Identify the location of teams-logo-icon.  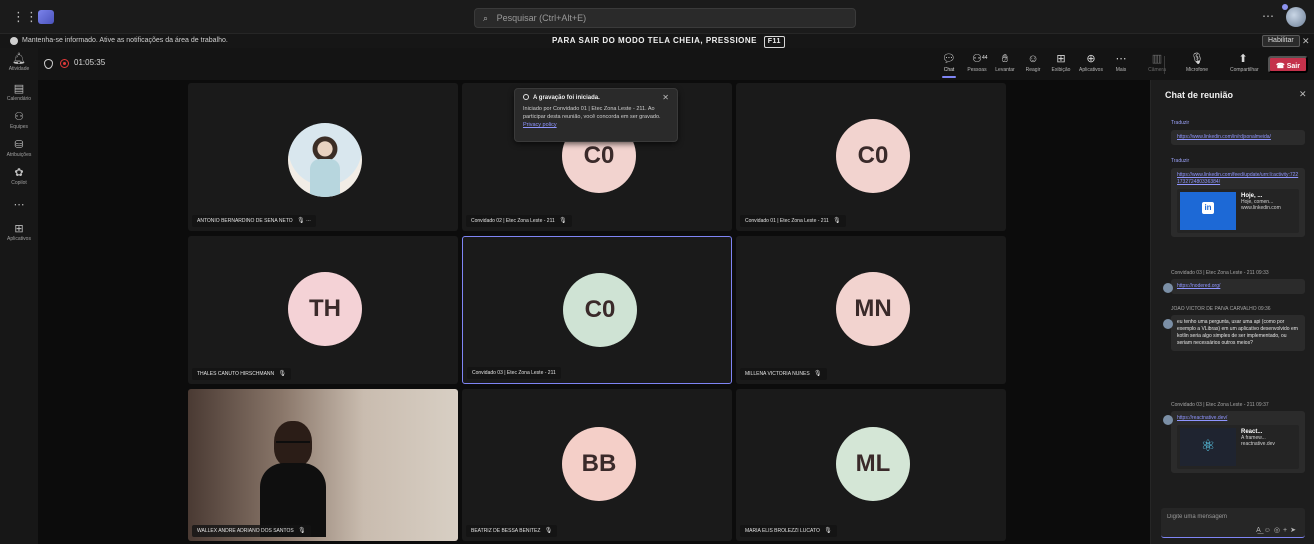
(46, 17).